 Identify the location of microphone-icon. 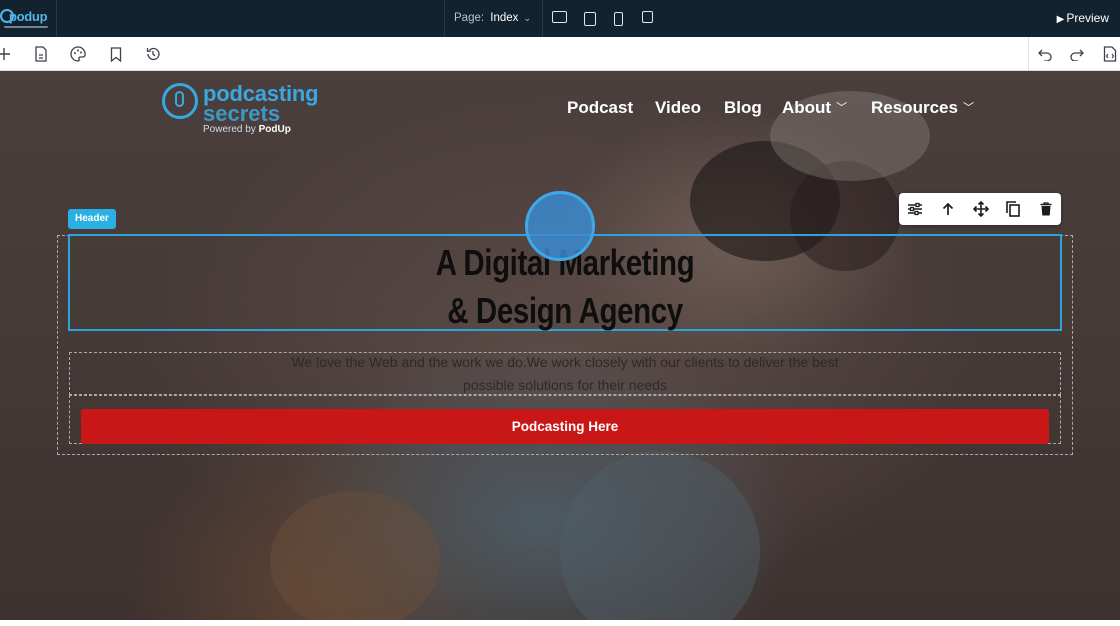
(179, 99).